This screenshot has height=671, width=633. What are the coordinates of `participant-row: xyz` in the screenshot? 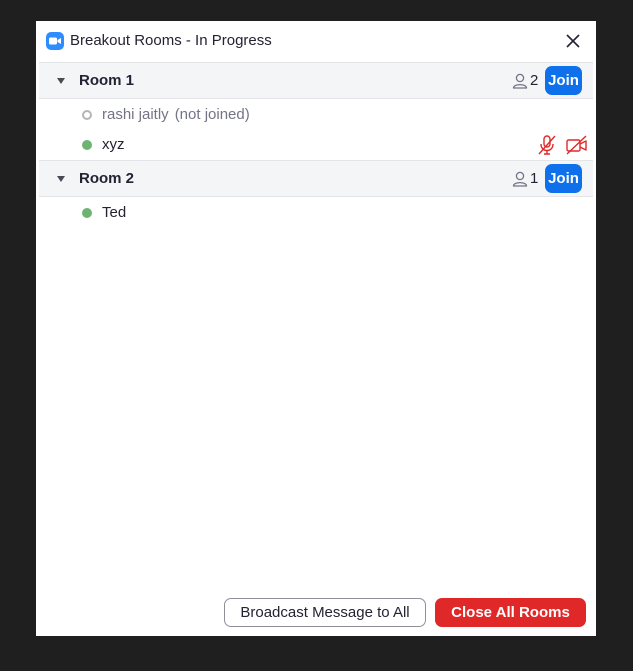 It's located at (316, 145).